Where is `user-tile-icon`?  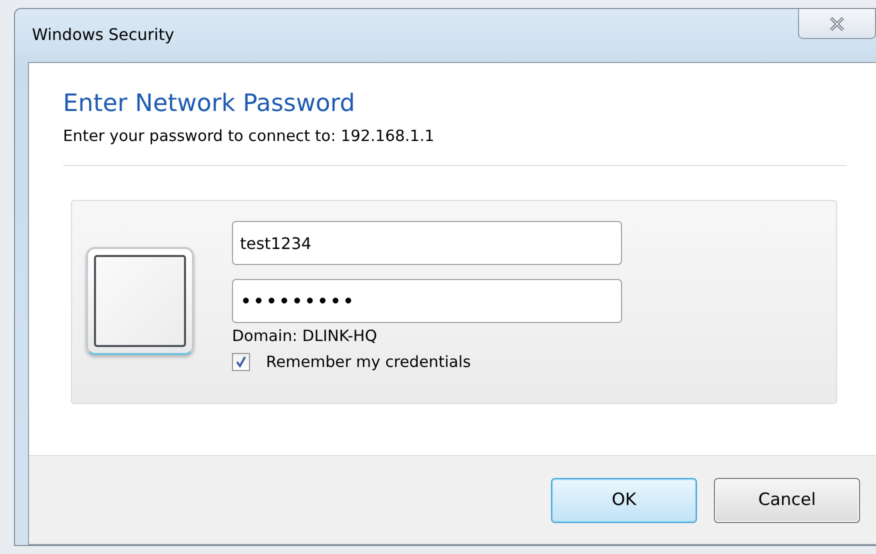
user-tile-icon is located at coordinates (140, 301).